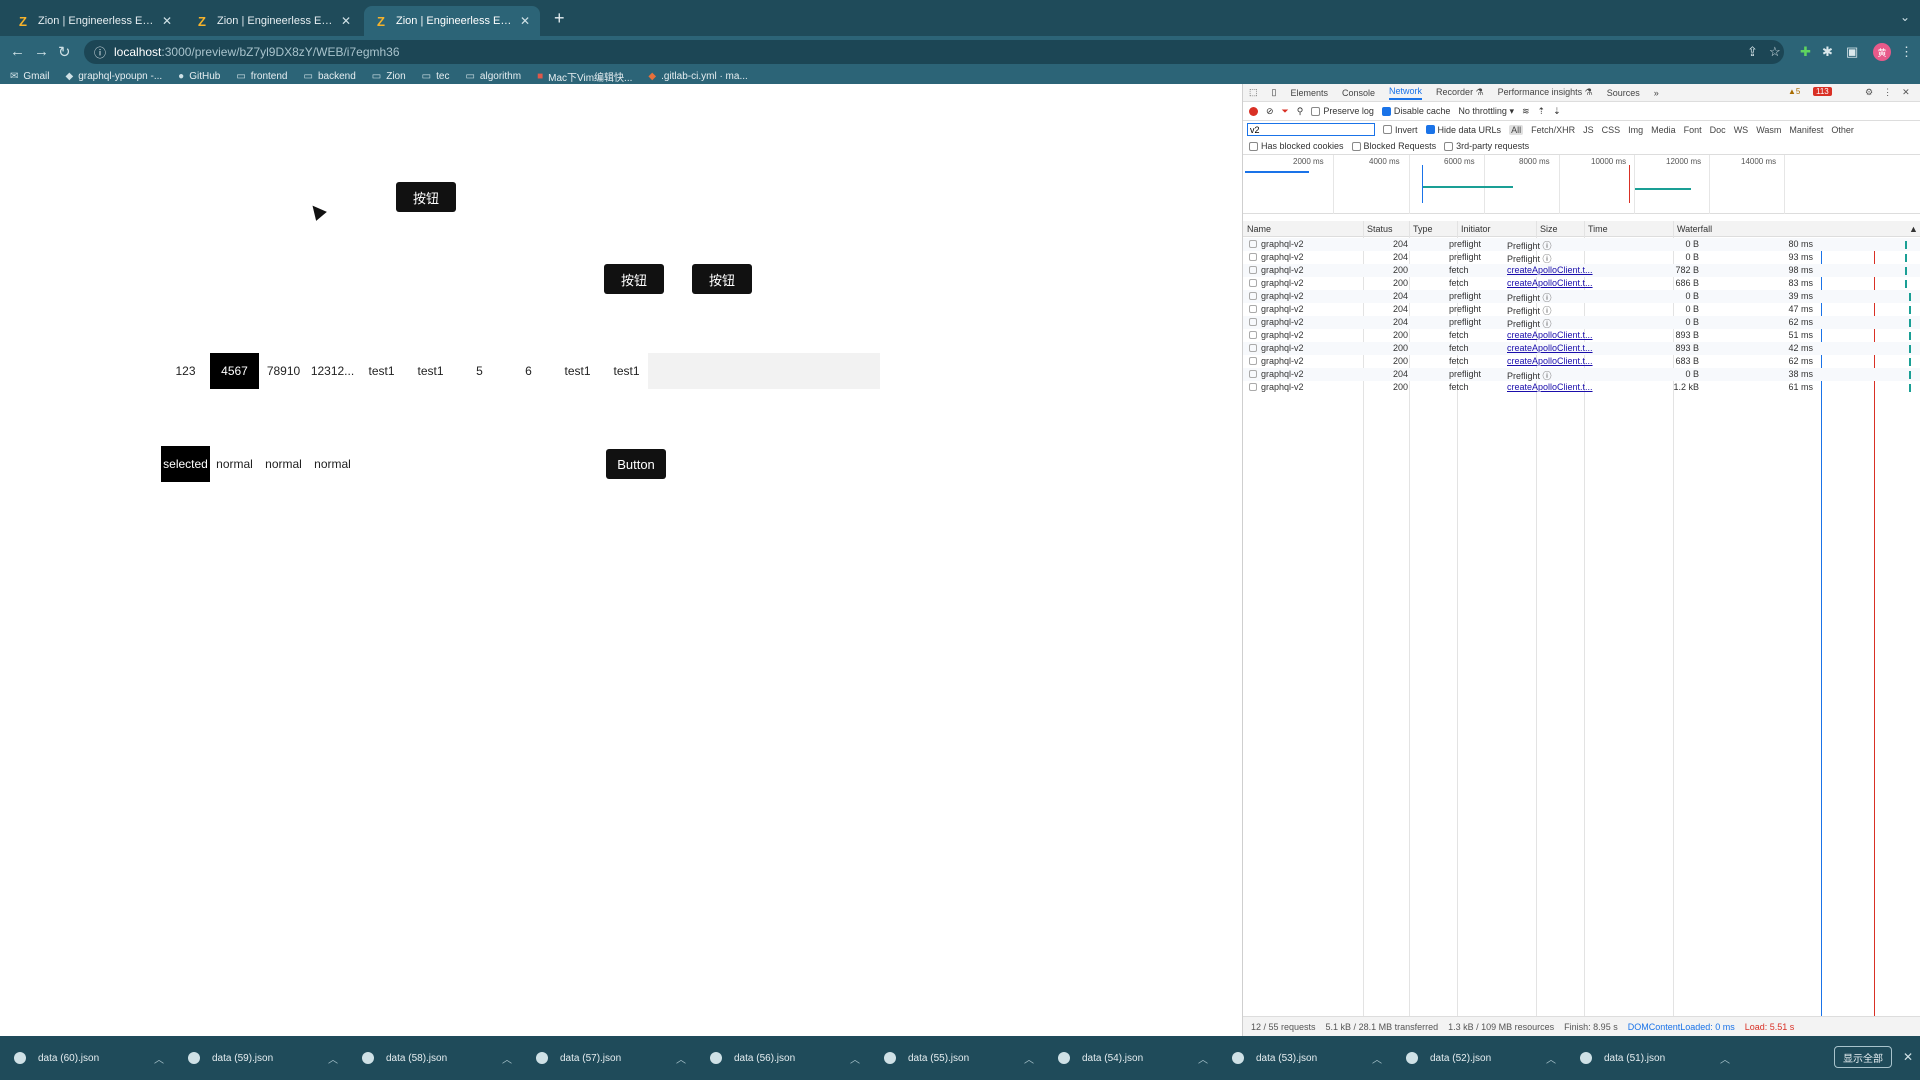 The image size is (1920, 1080). Describe the element at coordinates (261, 76) in the screenshot. I see `bookmark-folder: ▭ frontend` at that location.